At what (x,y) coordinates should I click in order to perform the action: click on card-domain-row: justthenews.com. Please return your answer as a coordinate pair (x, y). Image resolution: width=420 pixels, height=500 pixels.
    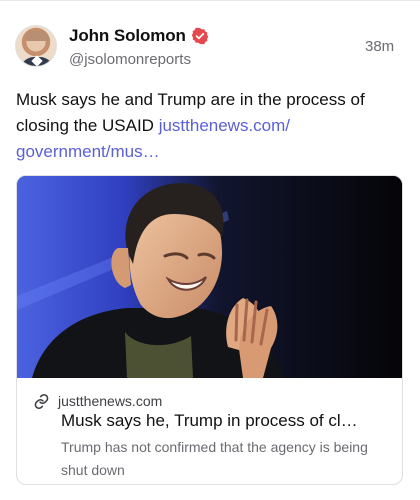
    Looking at the image, I should click on (97, 401).